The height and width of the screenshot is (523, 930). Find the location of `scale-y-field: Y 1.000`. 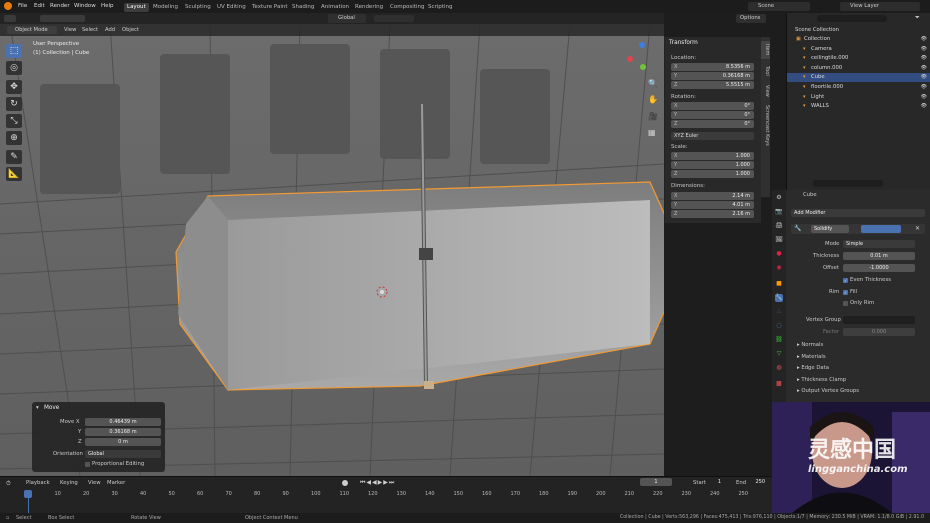

scale-y-field: Y 1.000 is located at coordinates (712, 165).